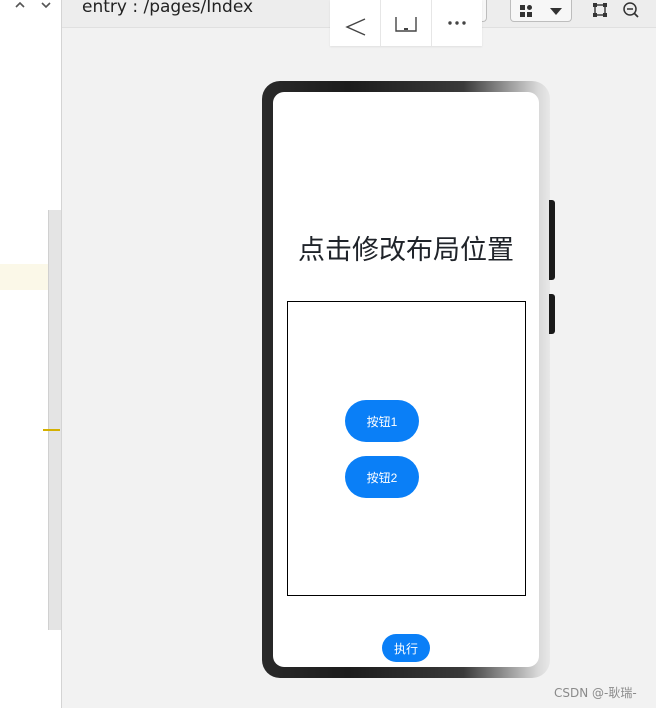 This screenshot has height=708, width=656. I want to click on back-triangle-icon, so click(355, 23).